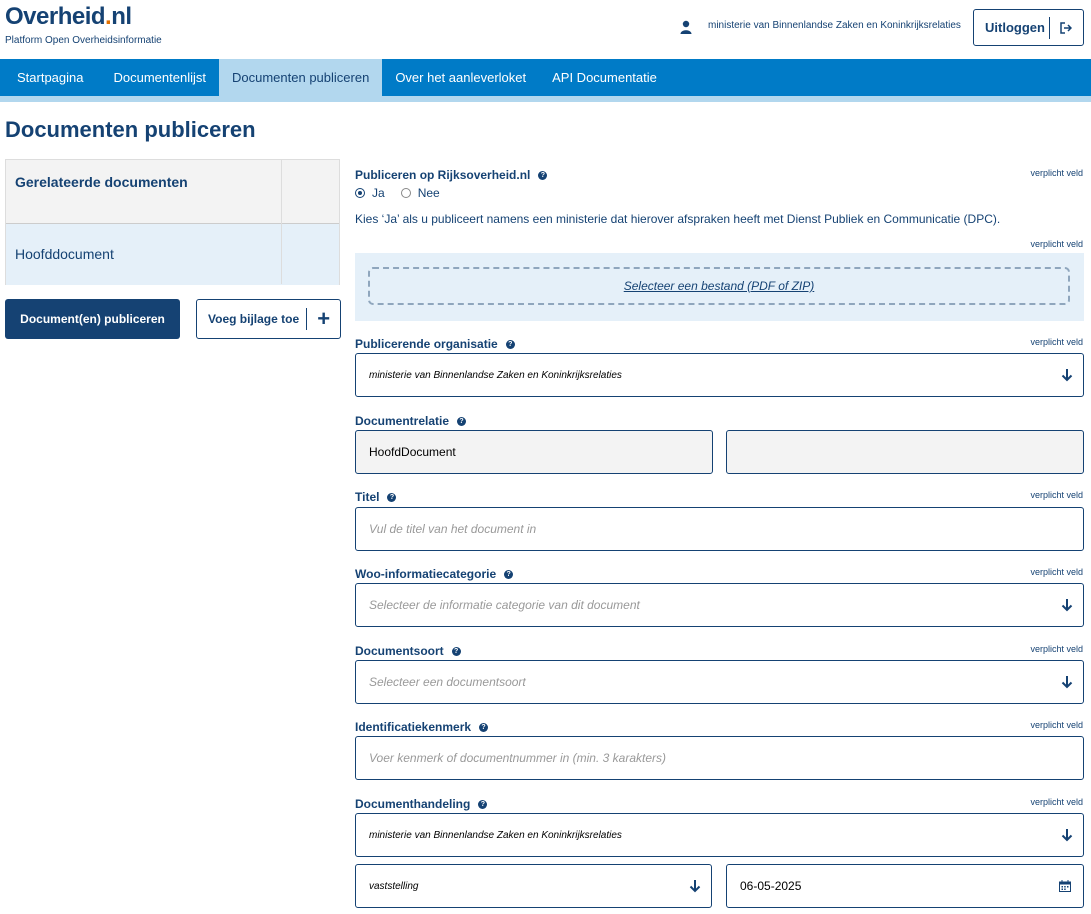  What do you see at coordinates (1066, 27) in the screenshot?
I see `logout-icon` at bounding box center [1066, 27].